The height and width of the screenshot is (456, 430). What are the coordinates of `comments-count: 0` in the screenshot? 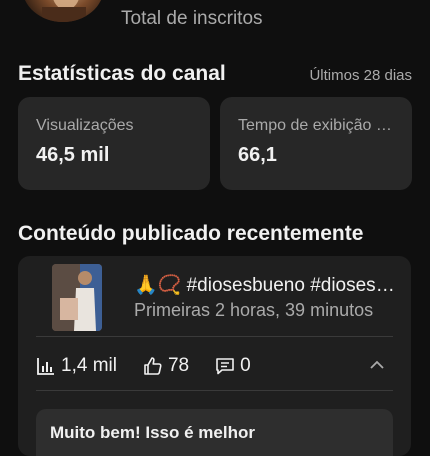 It's located at (245, 365).